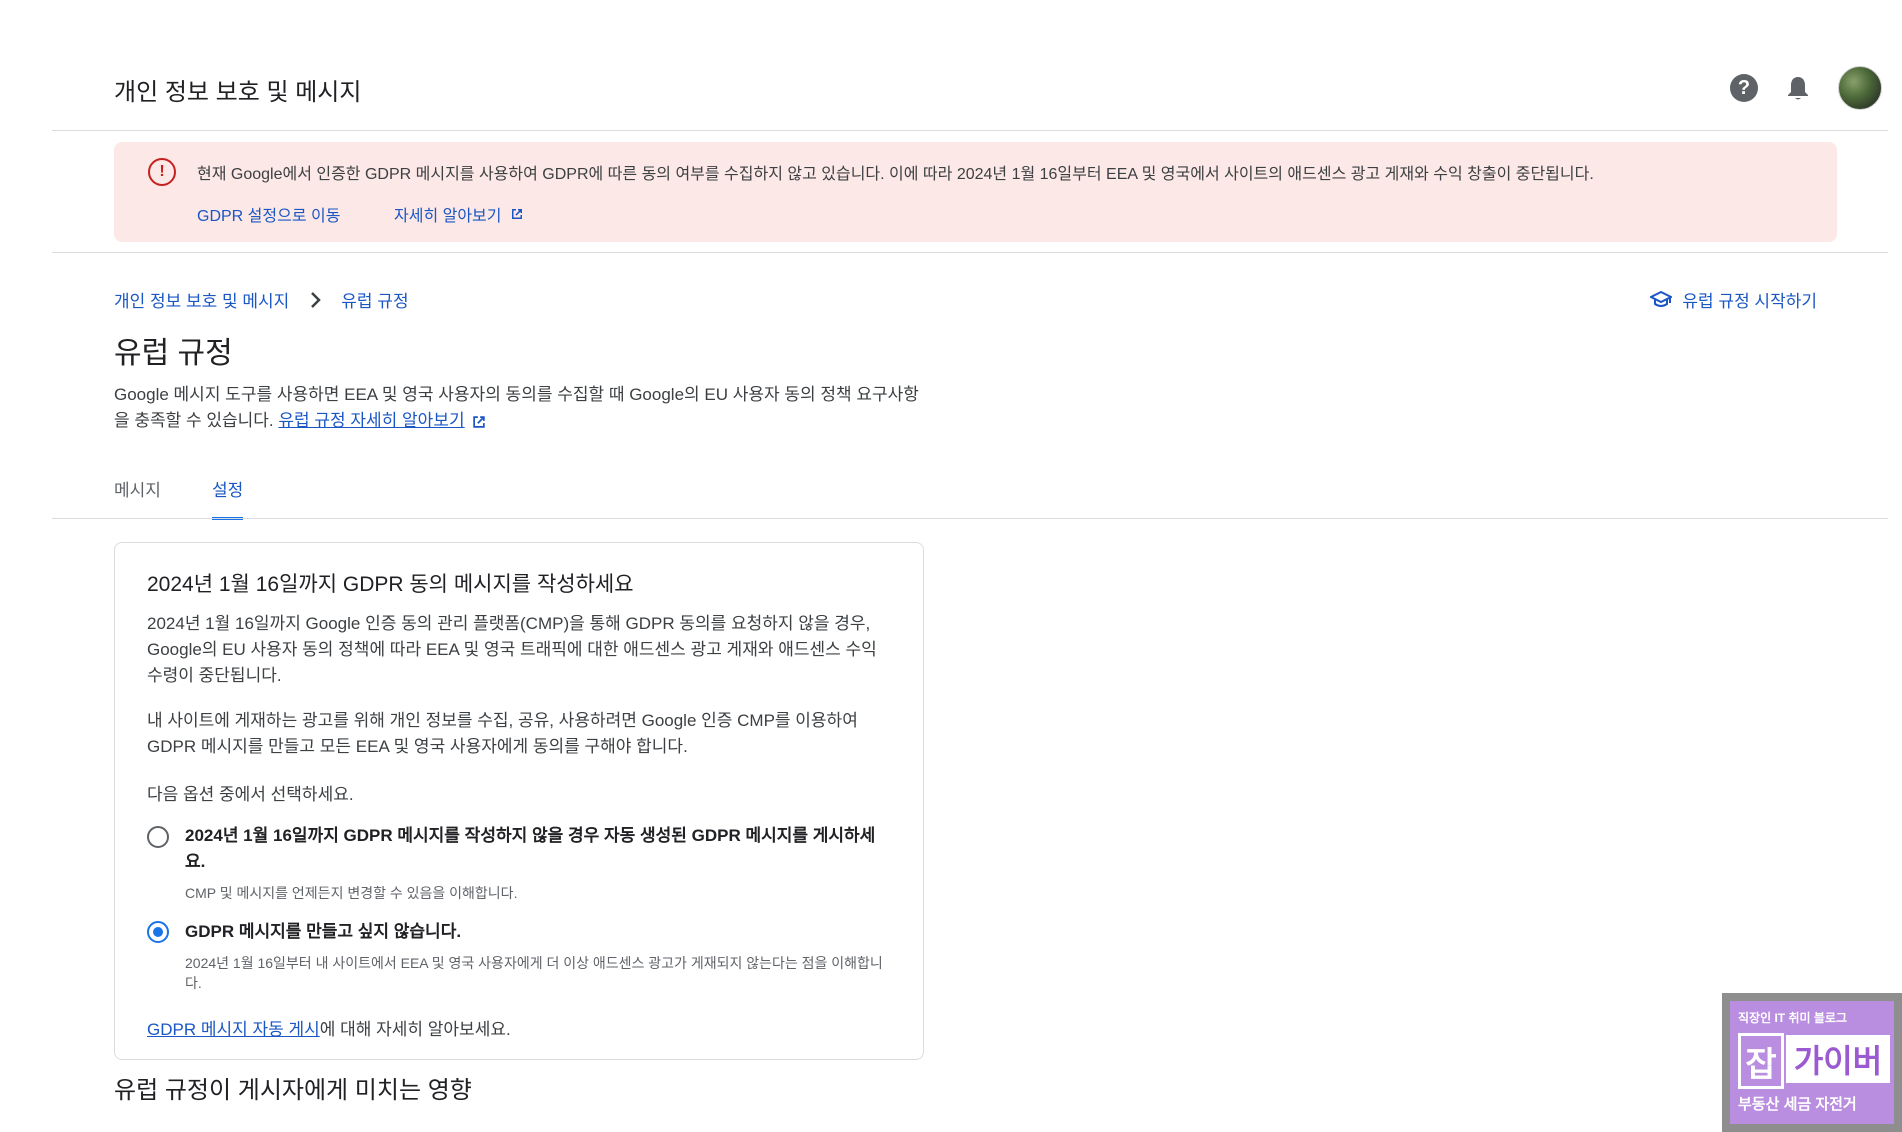 Image resolution: width=1902 pixels, height=1132 pixels. What do you see at coordinates (1798, 88) in the screenshot?
I see `notifications-bell-icon` at bounding box center [1798, 88].